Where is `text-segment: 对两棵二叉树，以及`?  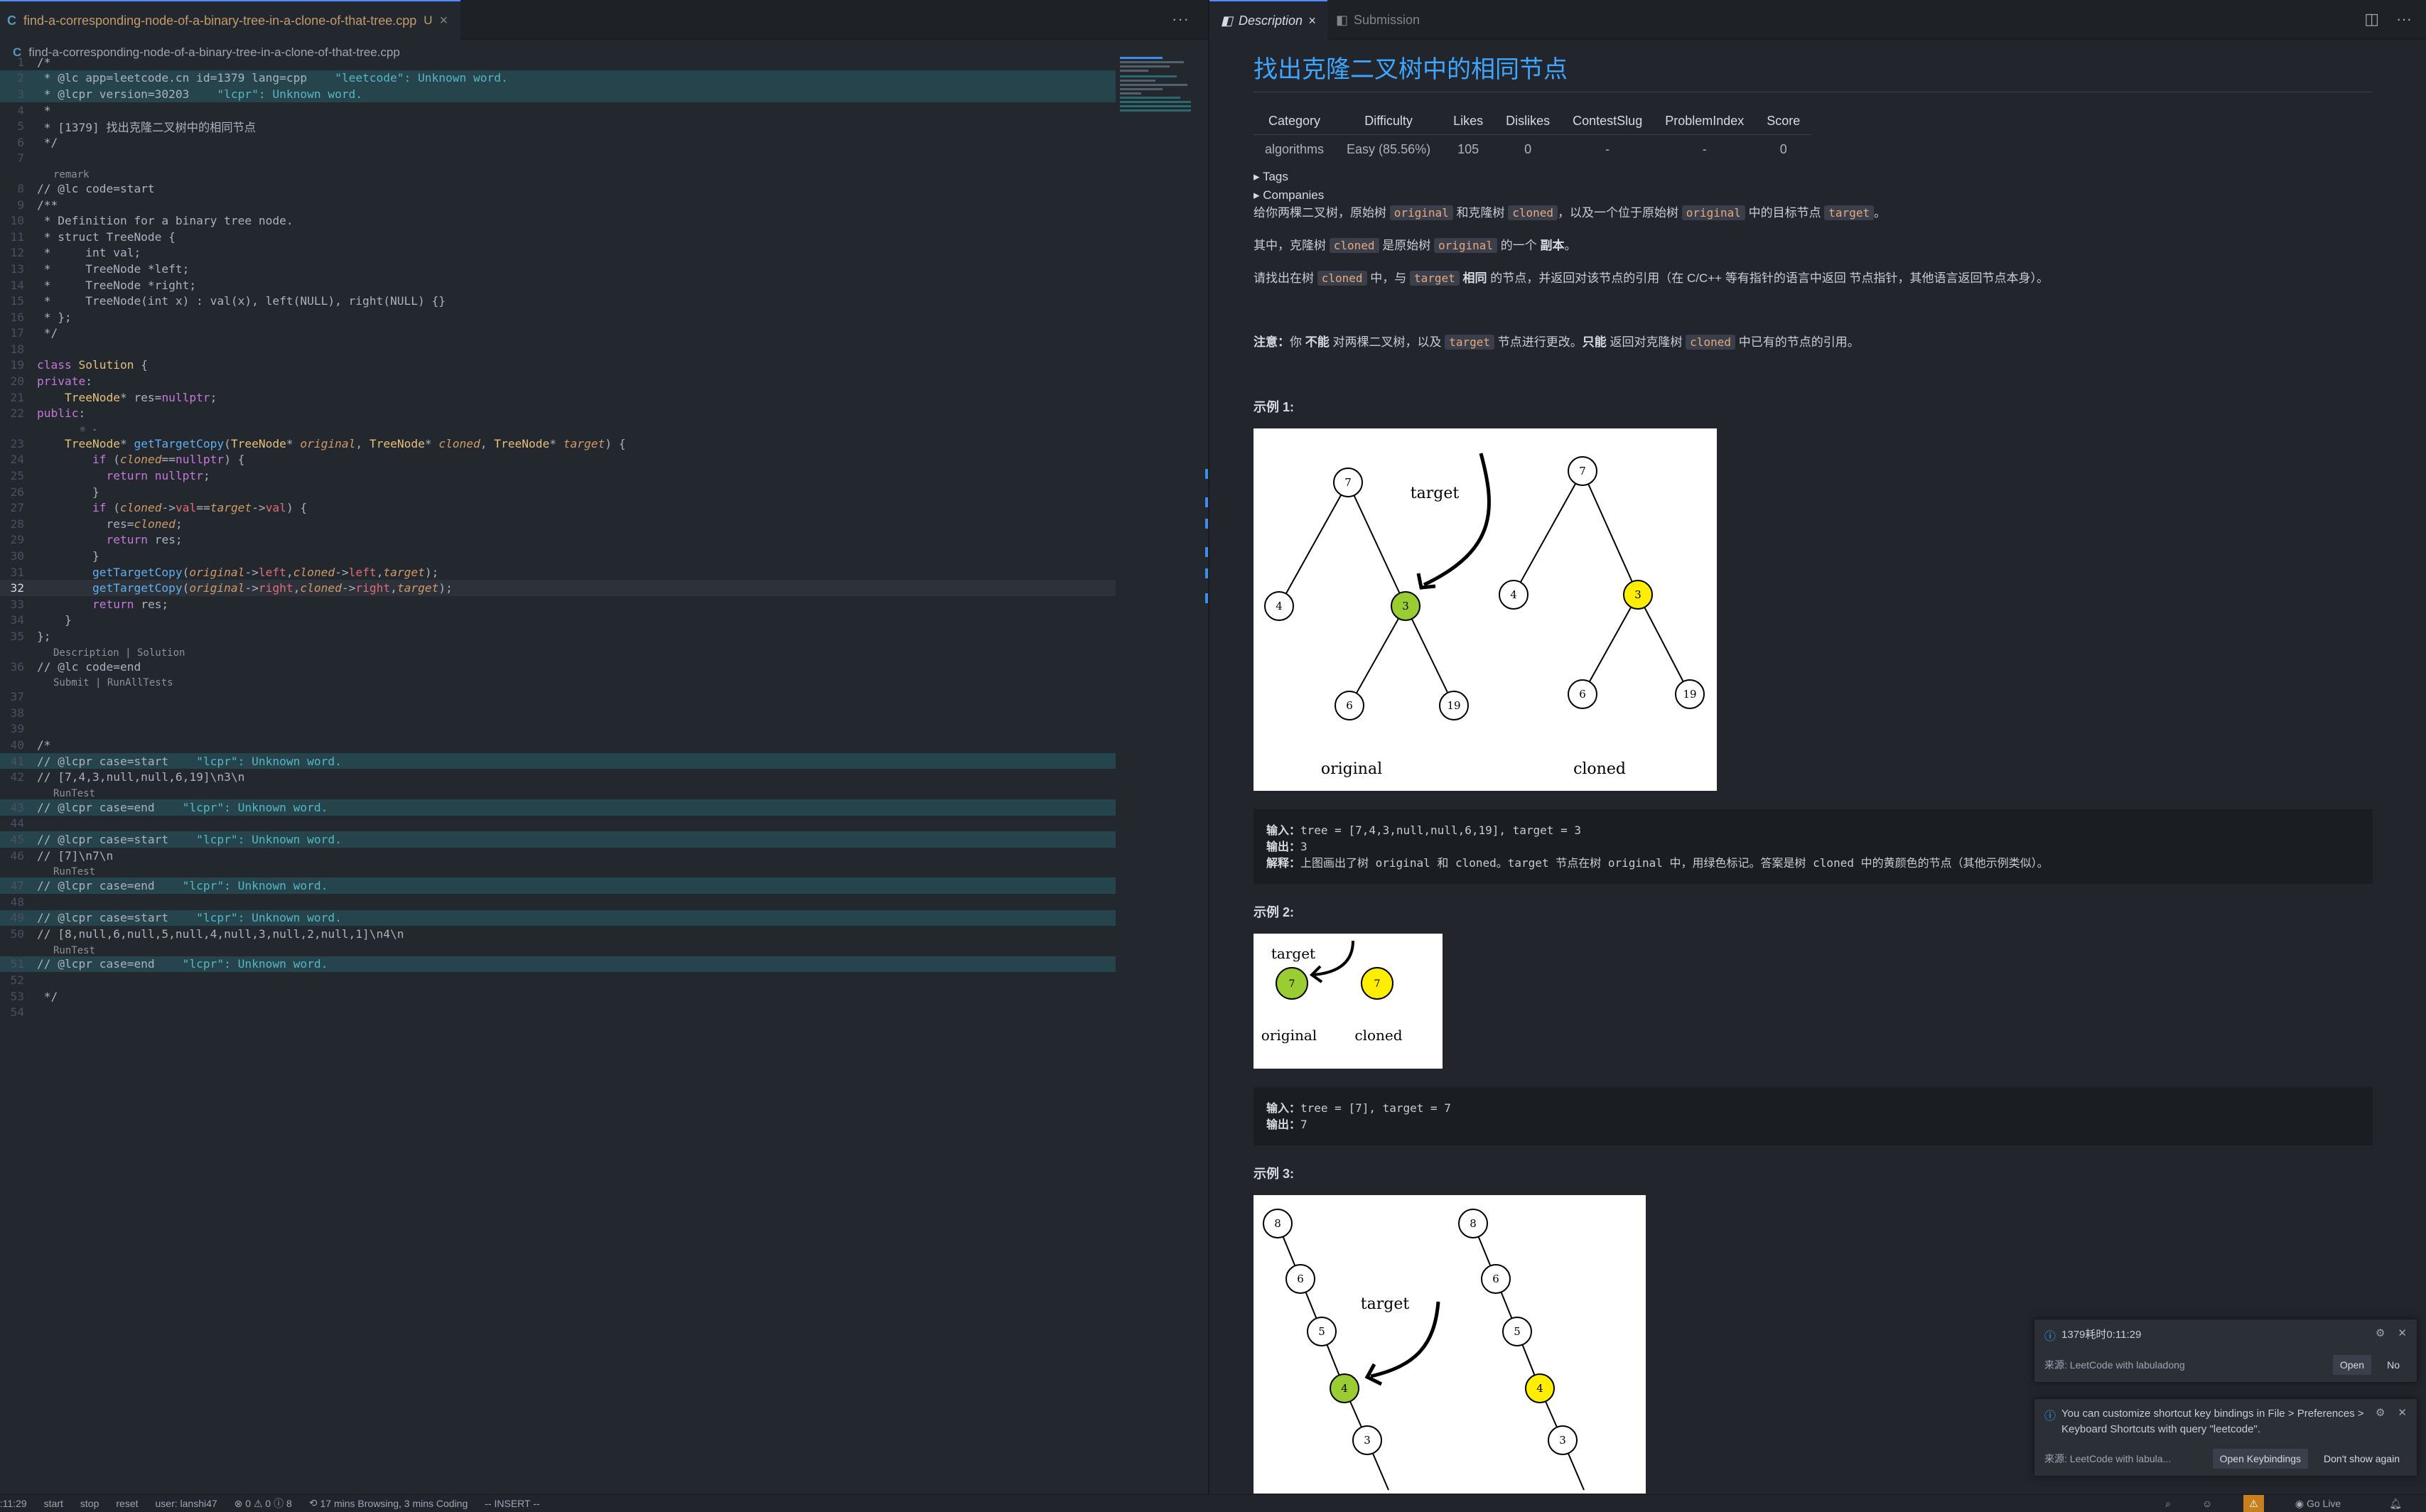 text-segment: 对两棵二叉树，以及 is located at coordinates (1387, 342).